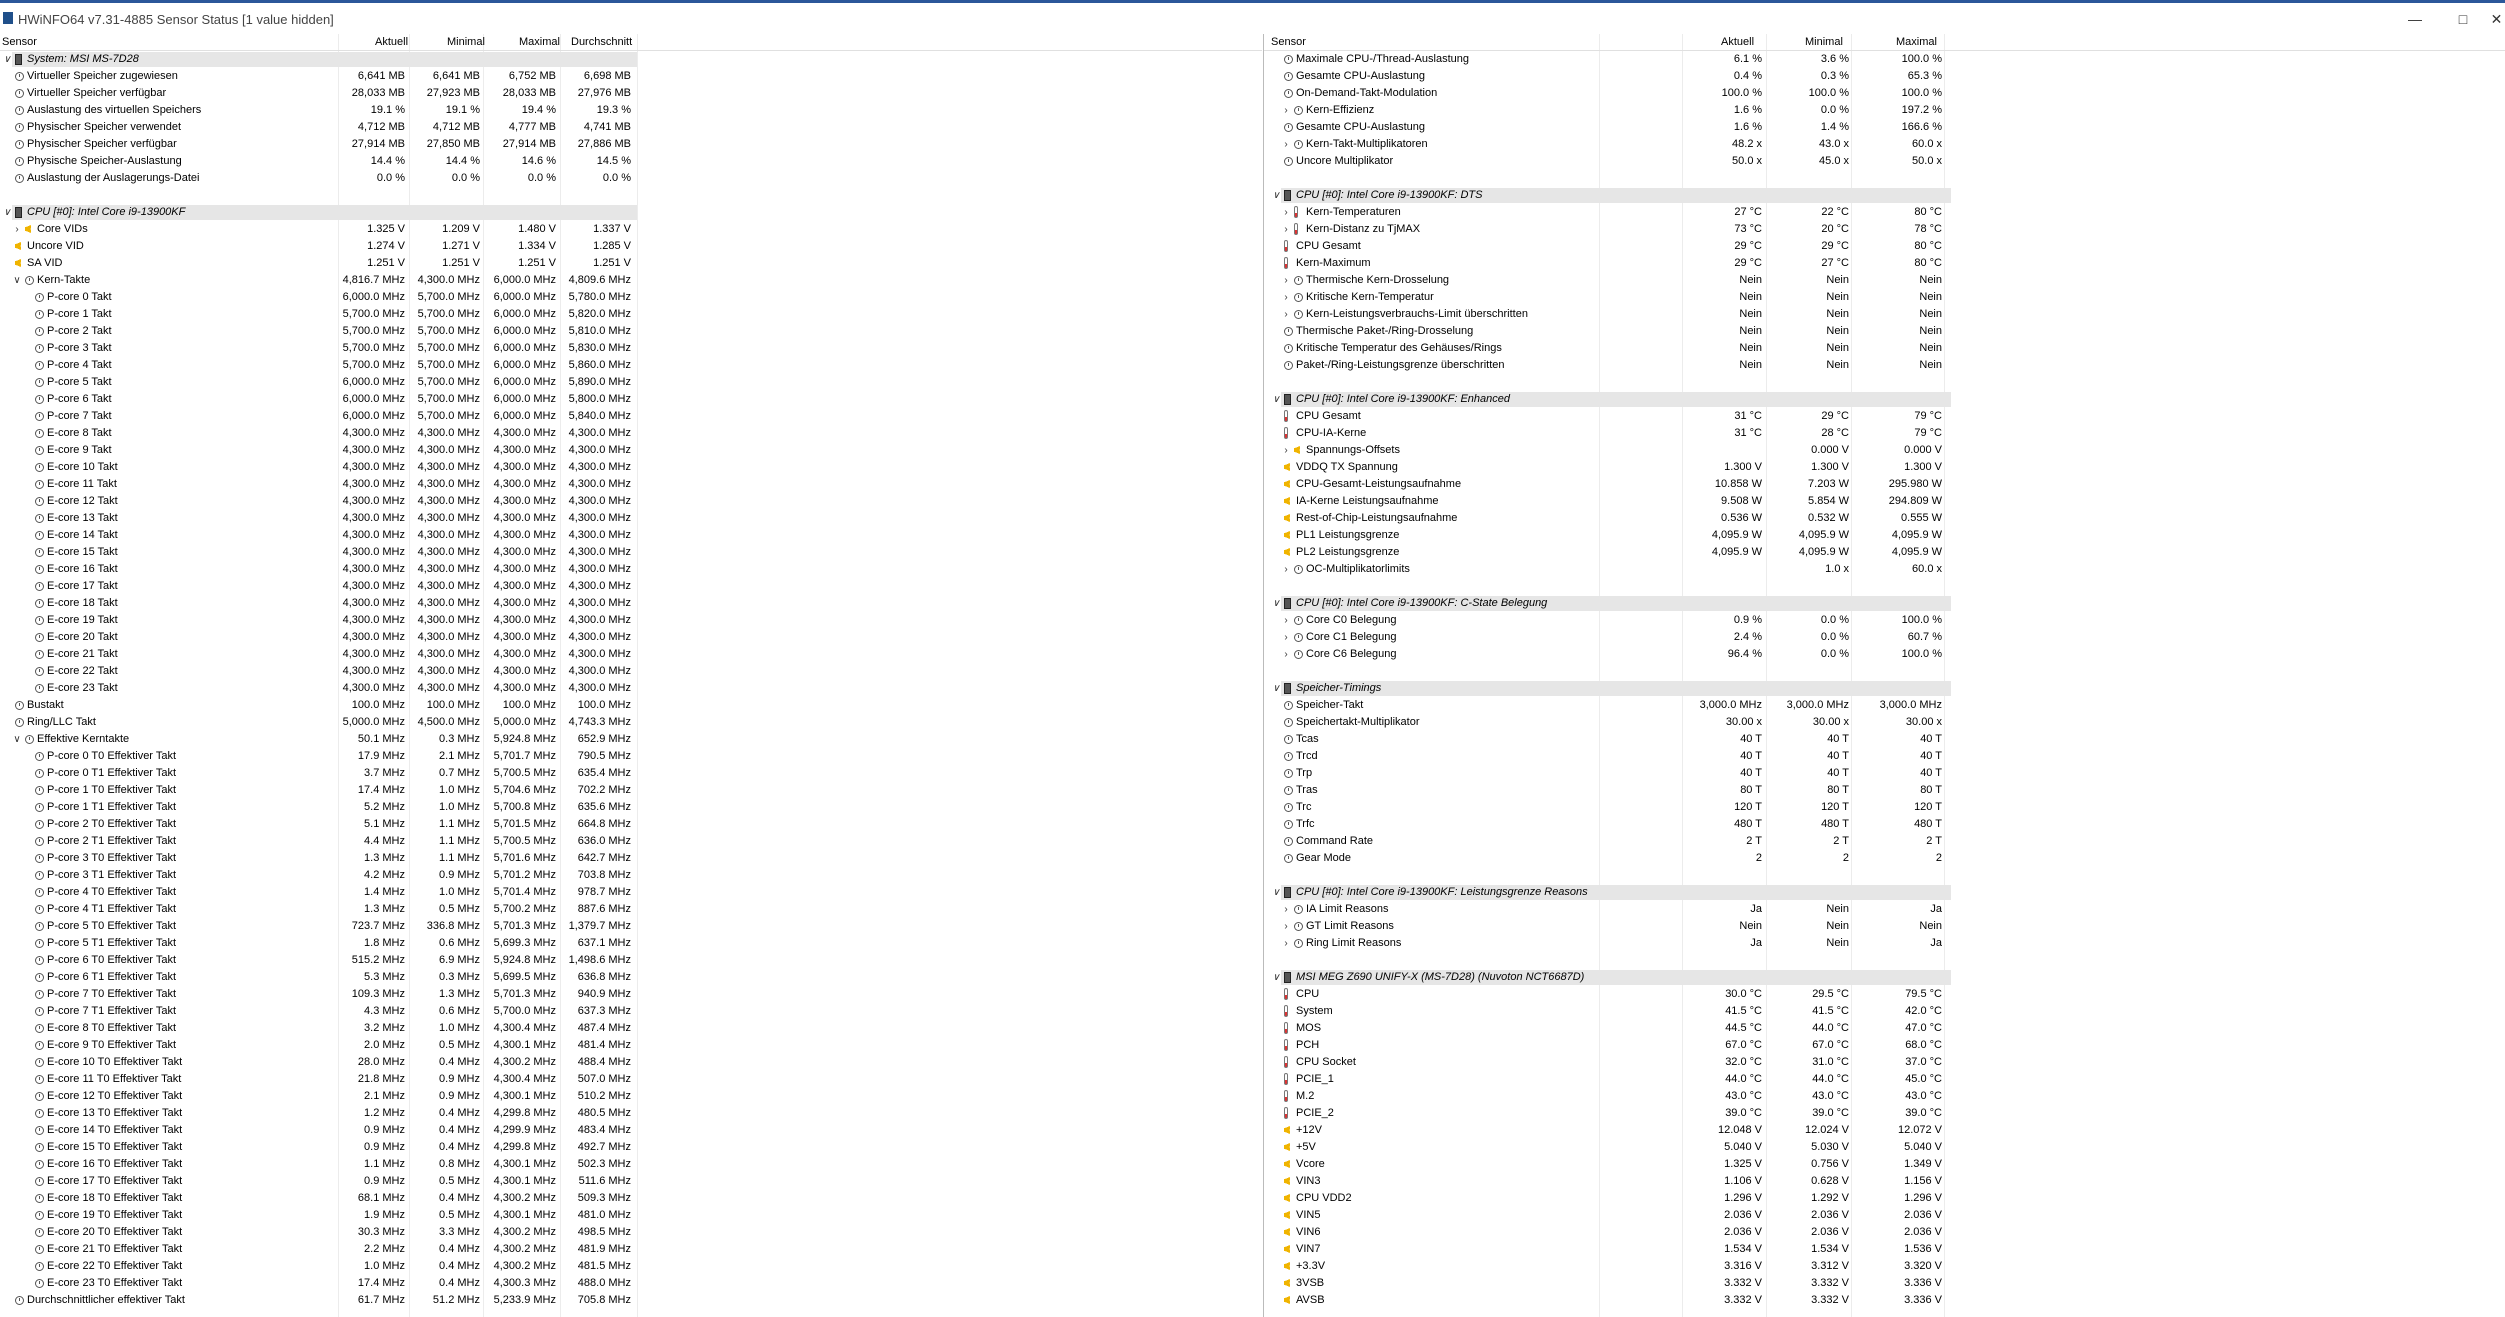 This screenshot has width=2505, height=1317. Describe the element at coordinates (631, 212) in the screenshot. I see `sensor-group-header: ∨ CPU [#0]: Intel Core i9-13900KF` at that location.